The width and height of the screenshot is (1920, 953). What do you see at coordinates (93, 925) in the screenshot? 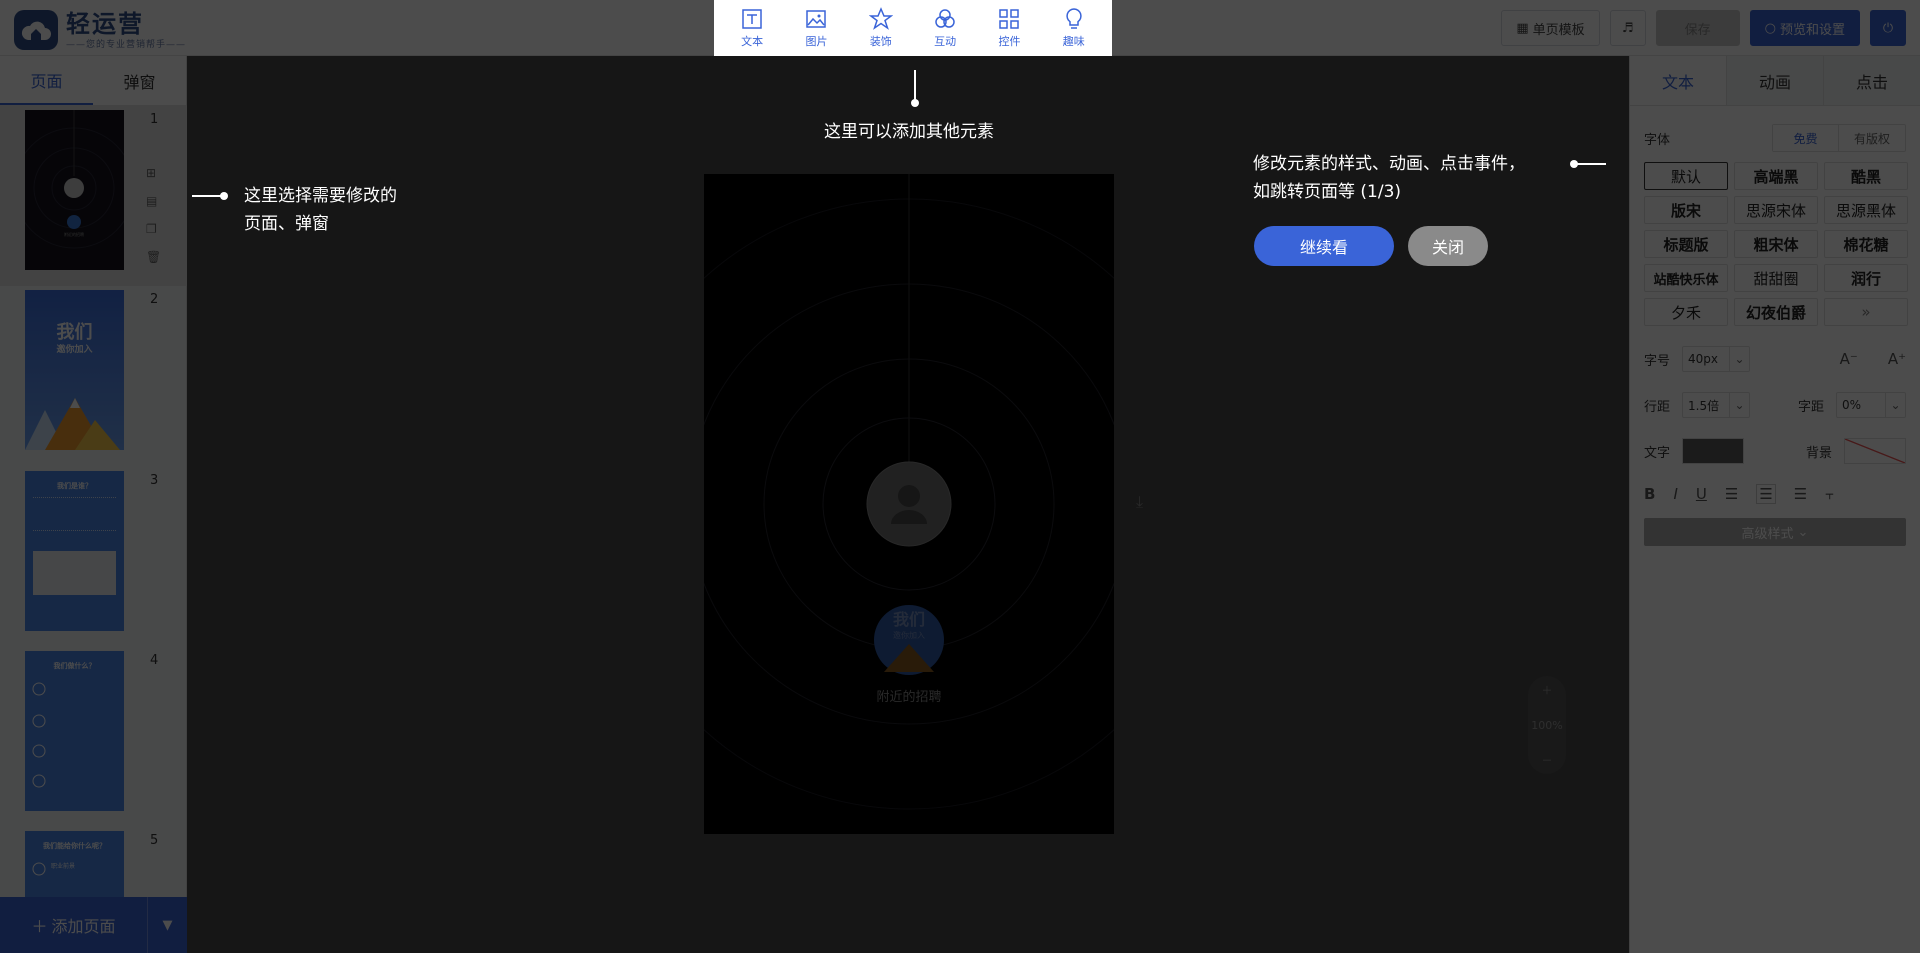
I see `add-page-button: ＋ 添加页面 ▼` at bounding box center [93, 925].